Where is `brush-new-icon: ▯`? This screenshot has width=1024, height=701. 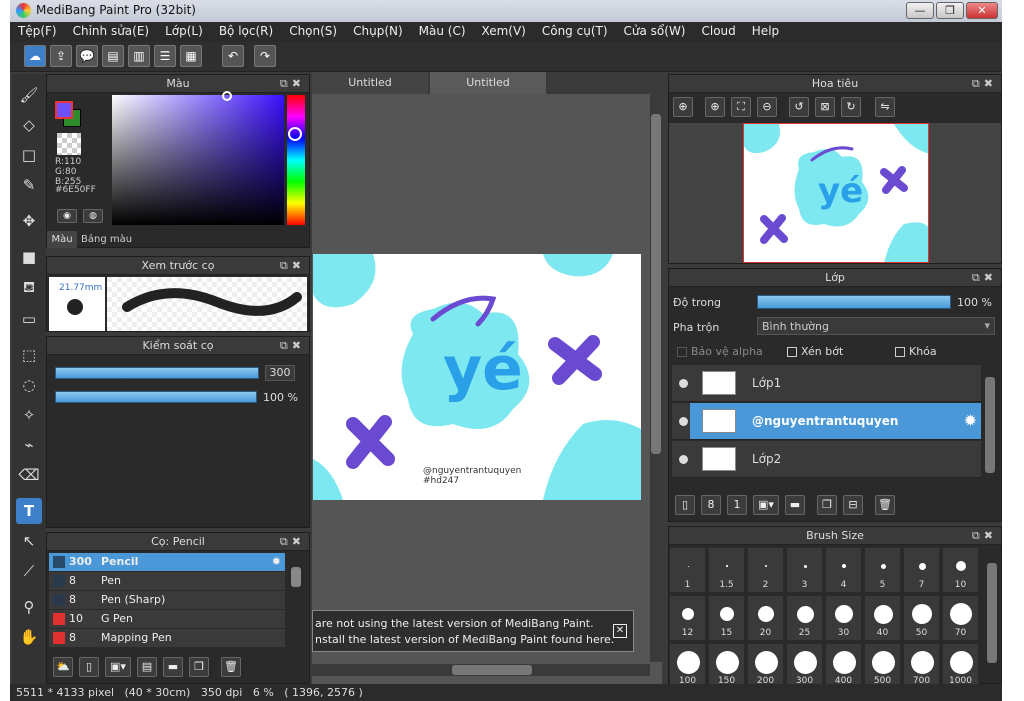 brush-new-icon: ▯ is located at coordinates (89, 667).